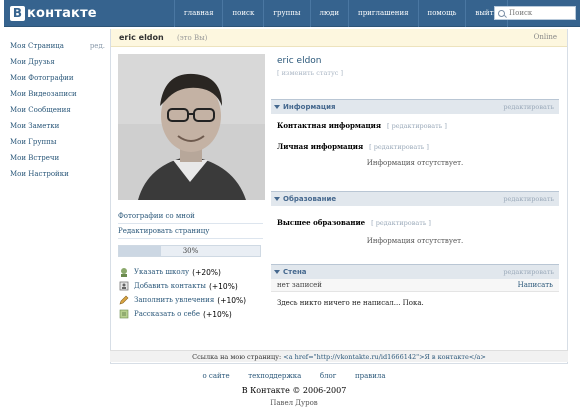 This screenshot has width=588, height=412. Describe the element at coordinates (124, 272) in the screenshot. I see `school-icon` at that location.